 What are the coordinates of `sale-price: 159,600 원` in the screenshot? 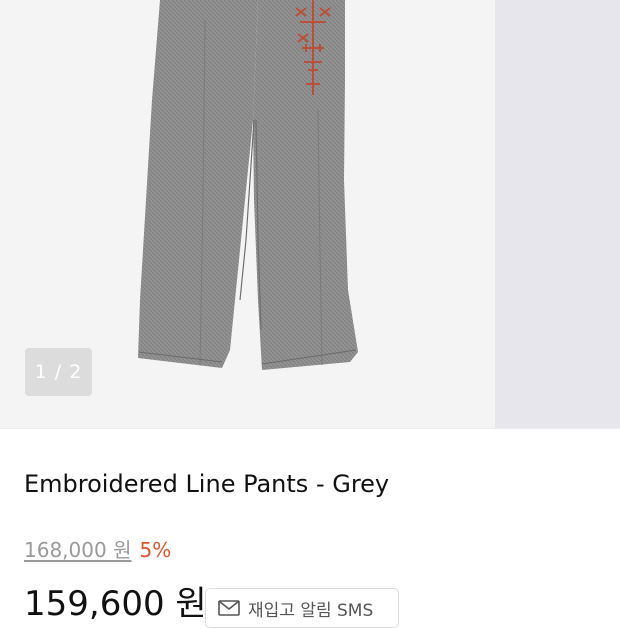 It's located at (115, 604).